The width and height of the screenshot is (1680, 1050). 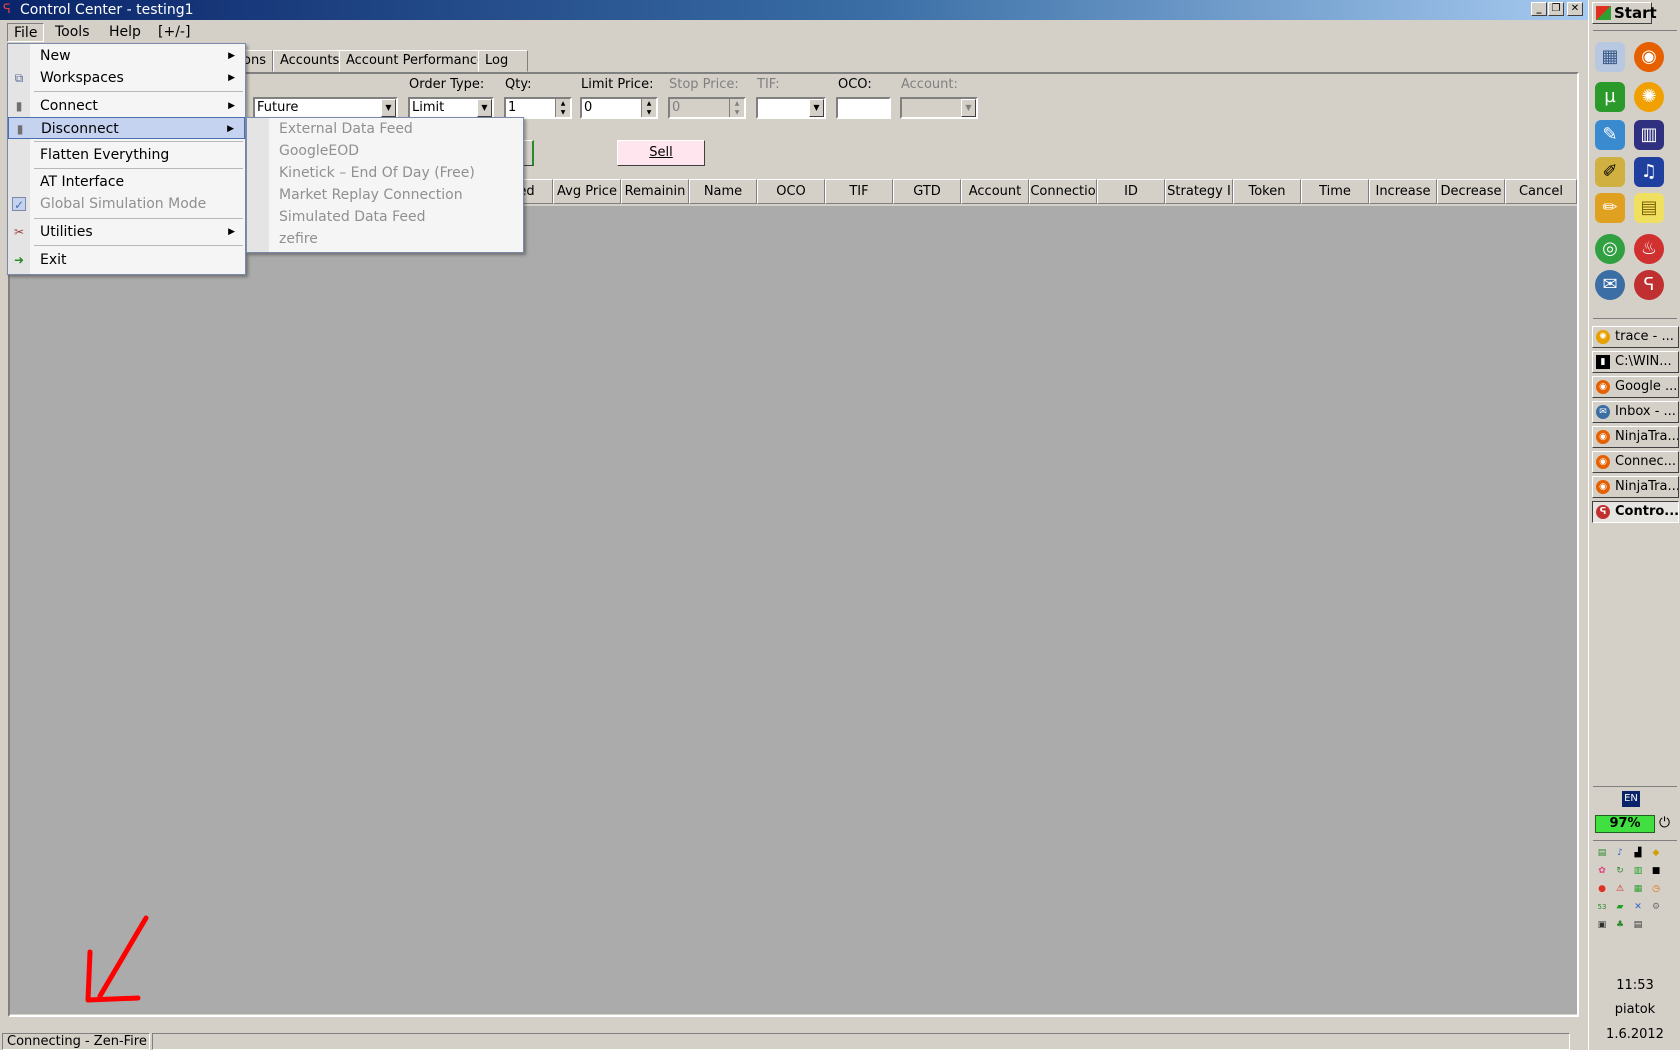 I want to click on column-header-cancel: Cancel, so click(x=1541, y=191).